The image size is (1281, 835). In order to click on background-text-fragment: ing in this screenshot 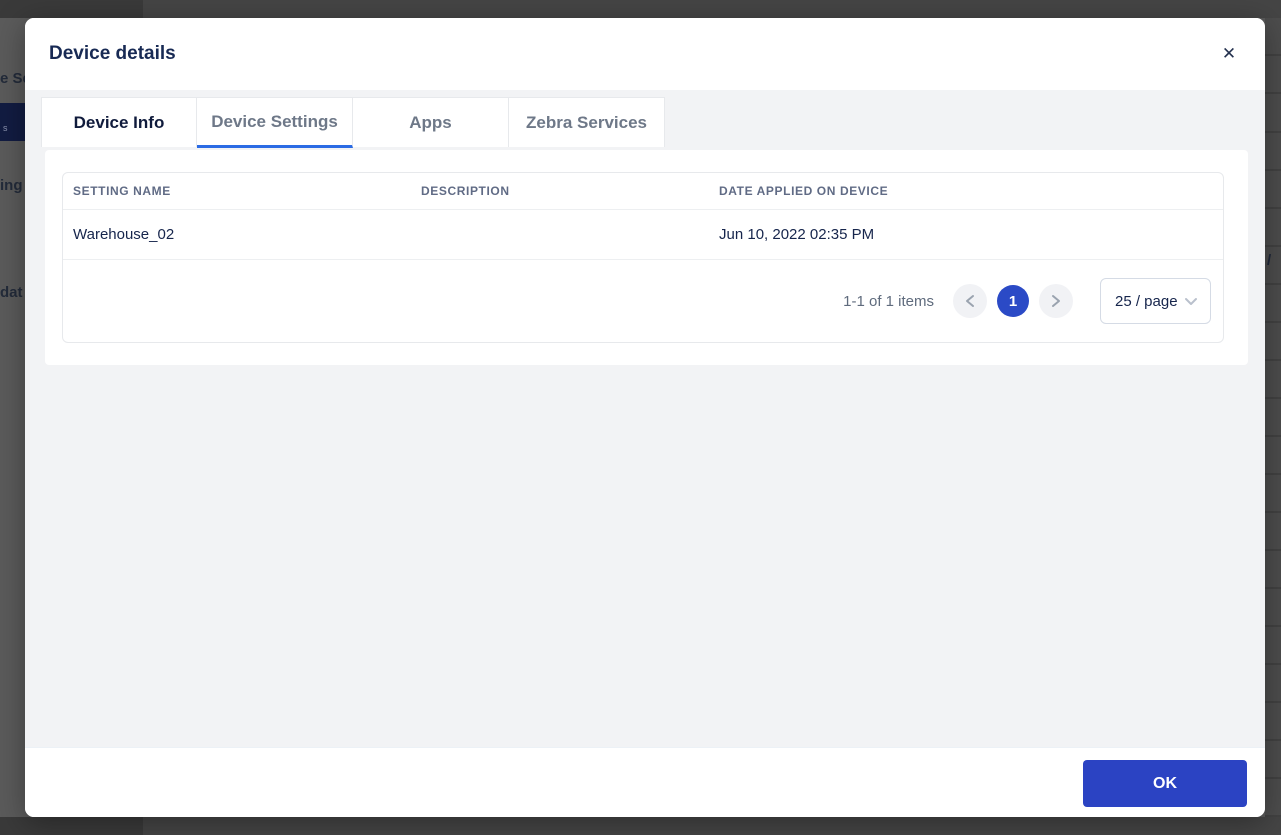, I will do `click(11, 185)`.